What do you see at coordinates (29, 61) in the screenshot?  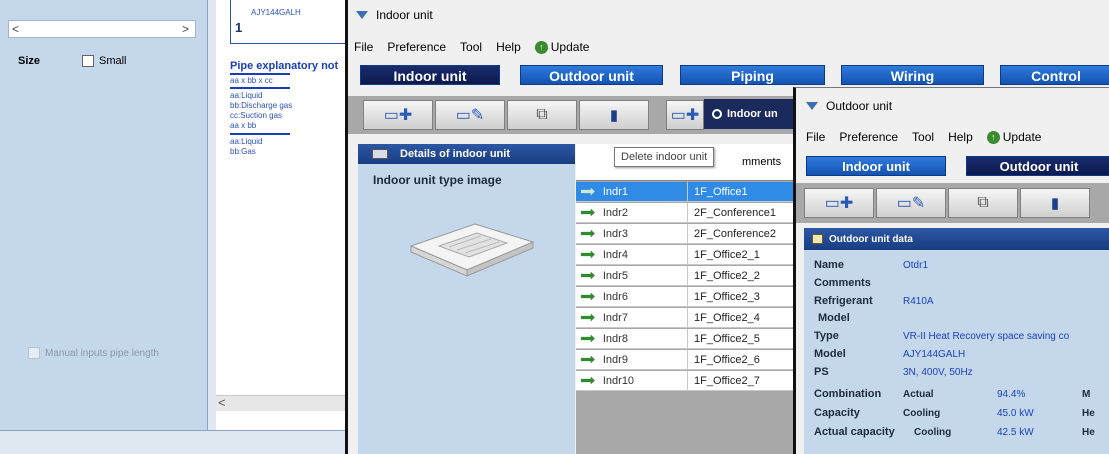 I see `size-label: Size` at bounding box center [29, 61].